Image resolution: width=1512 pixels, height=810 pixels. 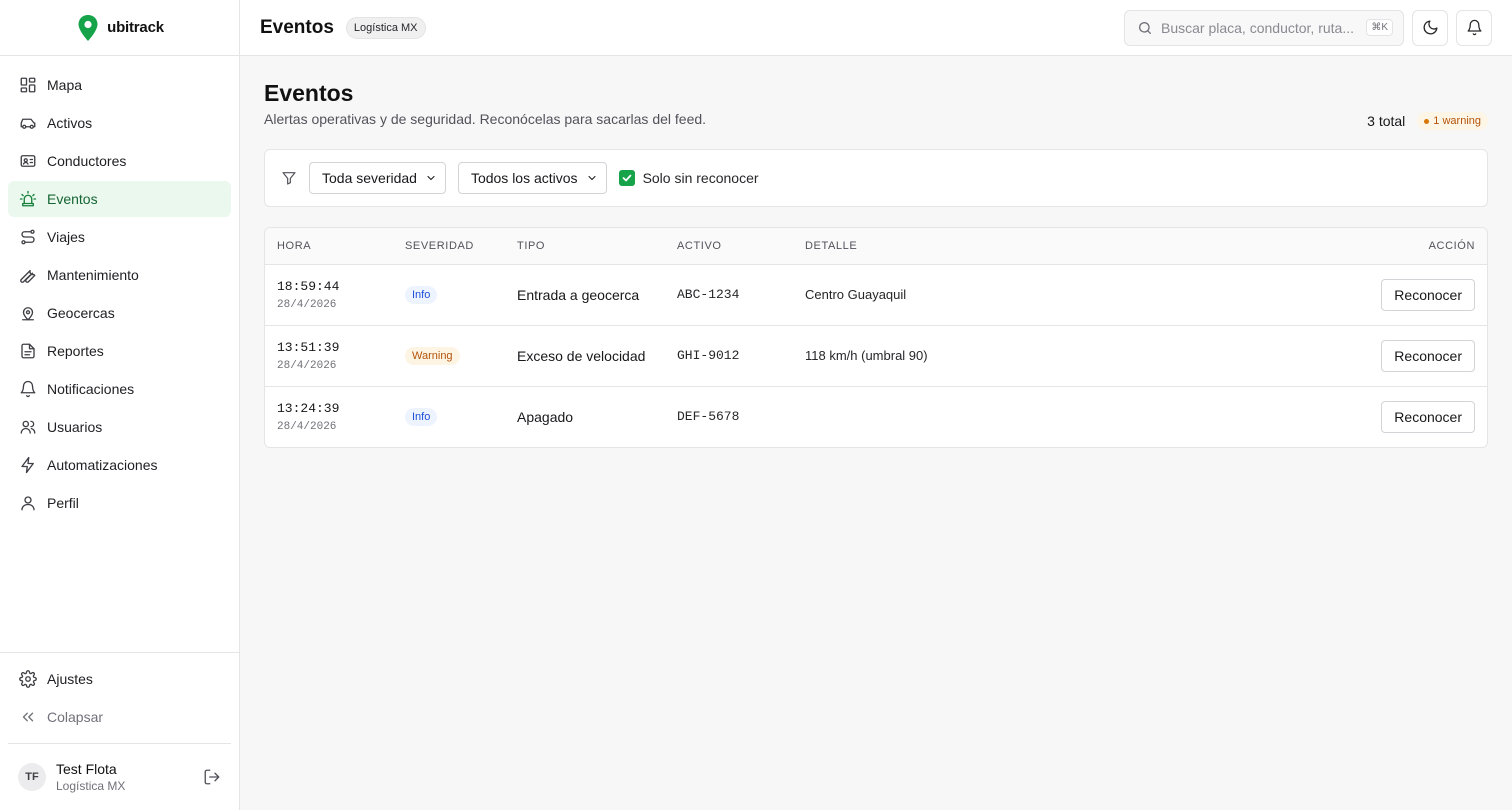 What do you see at coordinates (119, 237) in the screenshot?
I see `sidebar-item-viajes: Viajes` at bounding box center [119, 237].